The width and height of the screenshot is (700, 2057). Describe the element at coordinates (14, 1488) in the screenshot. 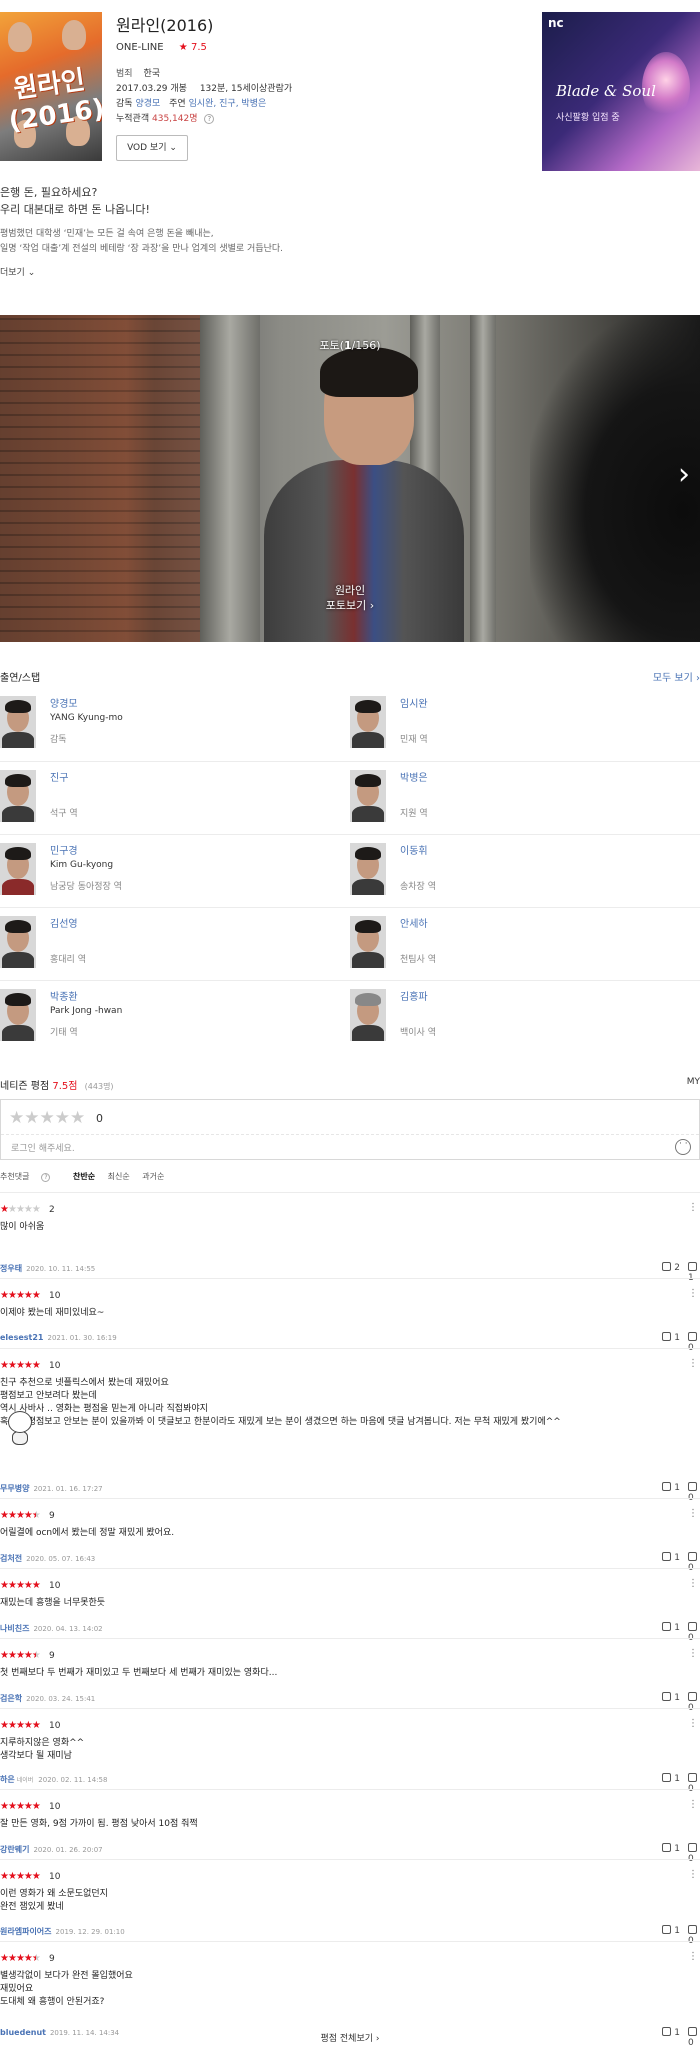

I see `review-author: 무무병양` at that location.